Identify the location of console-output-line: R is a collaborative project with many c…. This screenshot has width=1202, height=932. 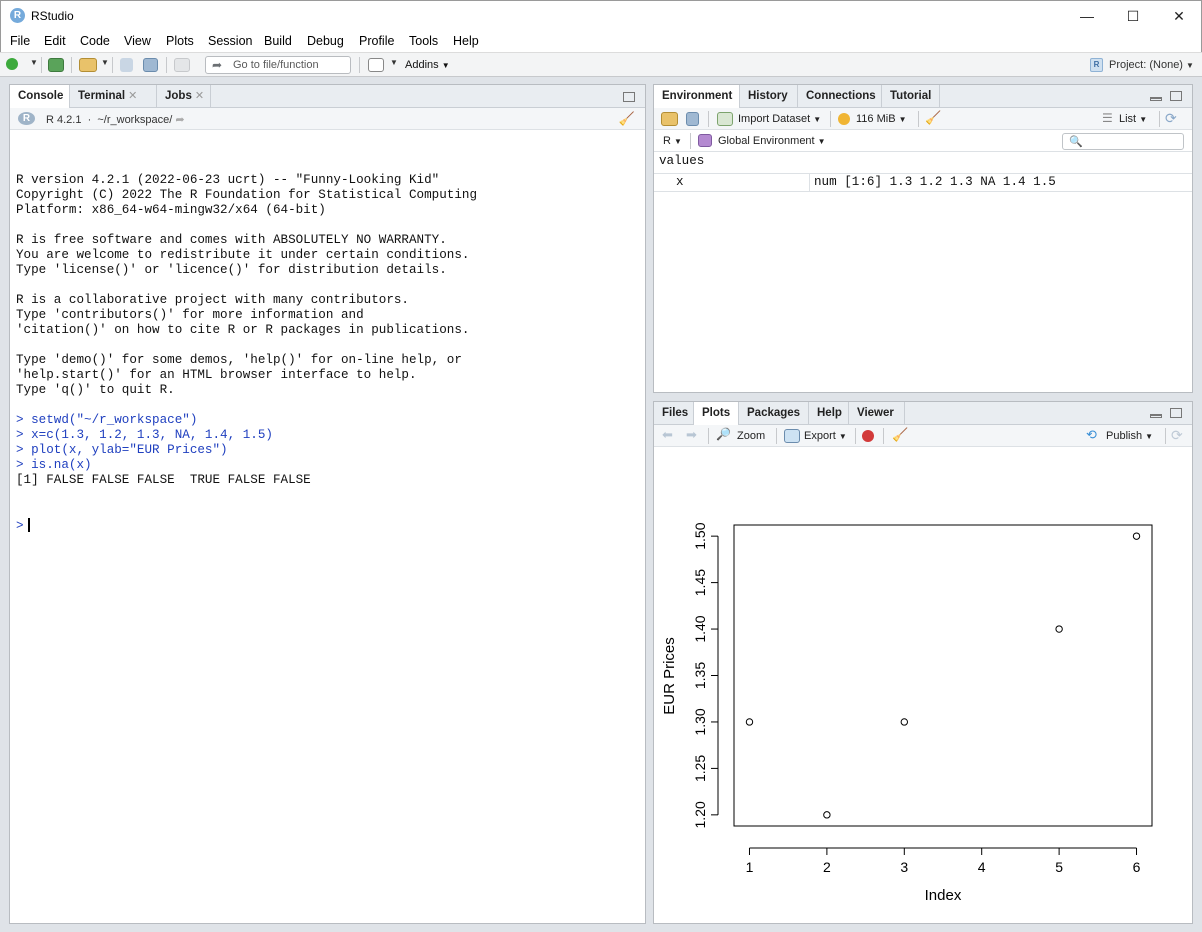
(212, 300).